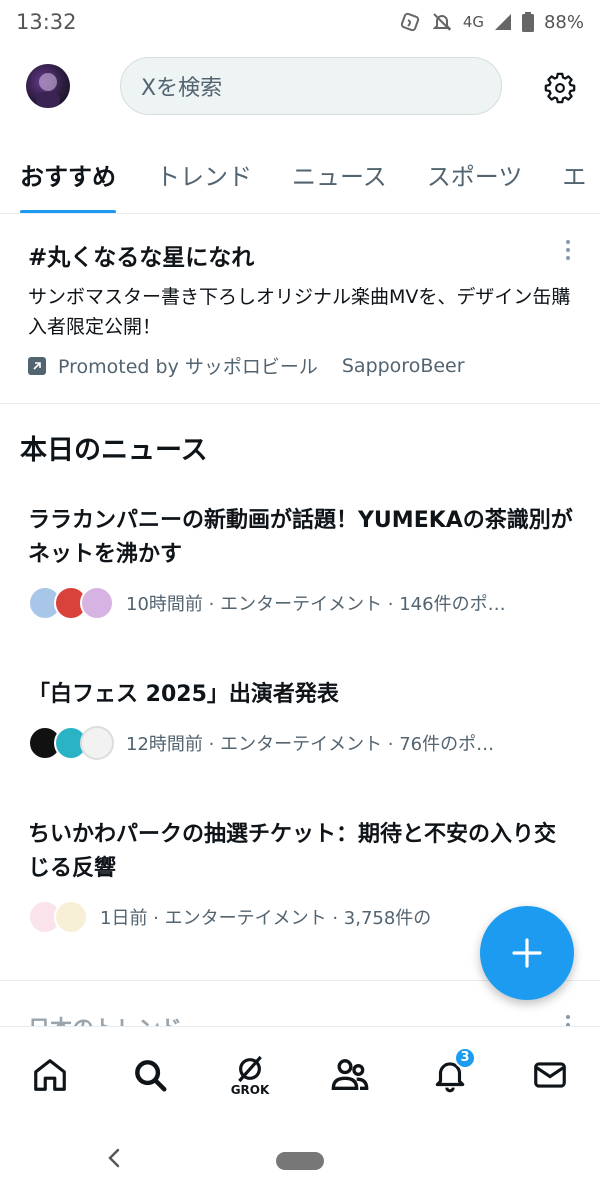 The width and height of the screenshot is (600, 1200). What do you see at coordinates (442, 22) in the screenshot?
I see `notifications-off-icon` at bounding box center [442, 22].